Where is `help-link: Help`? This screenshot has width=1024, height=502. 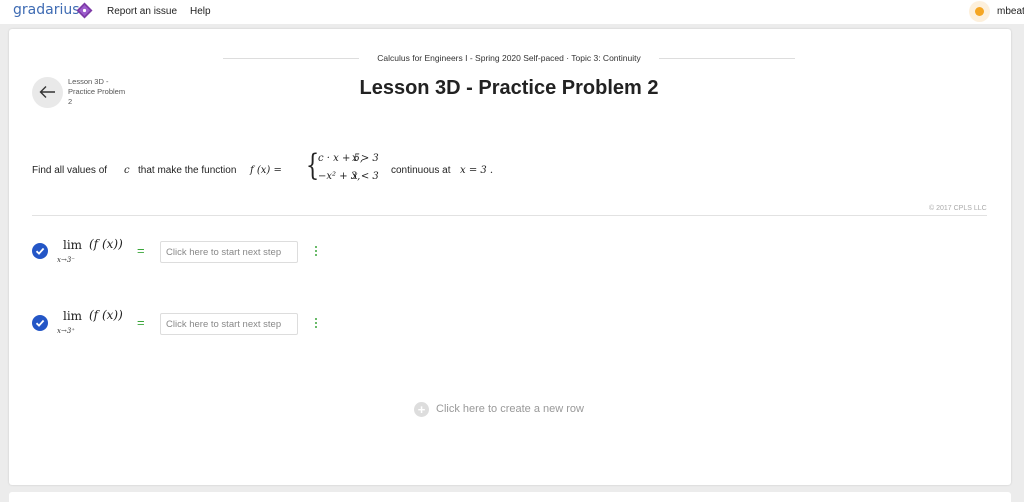 help-link: Help is located at coordinates (200, 11).